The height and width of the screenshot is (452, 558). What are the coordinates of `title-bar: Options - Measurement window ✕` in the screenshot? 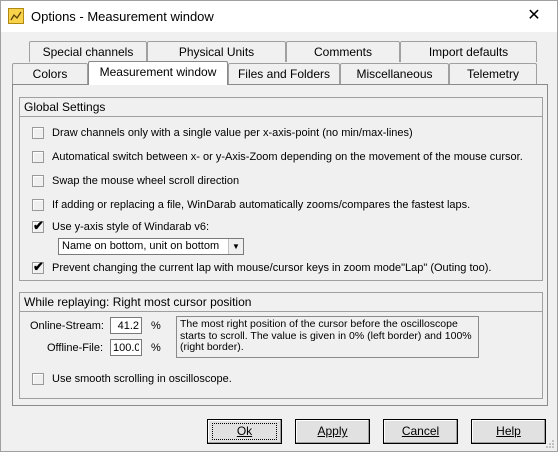 It's located at (279, 16).